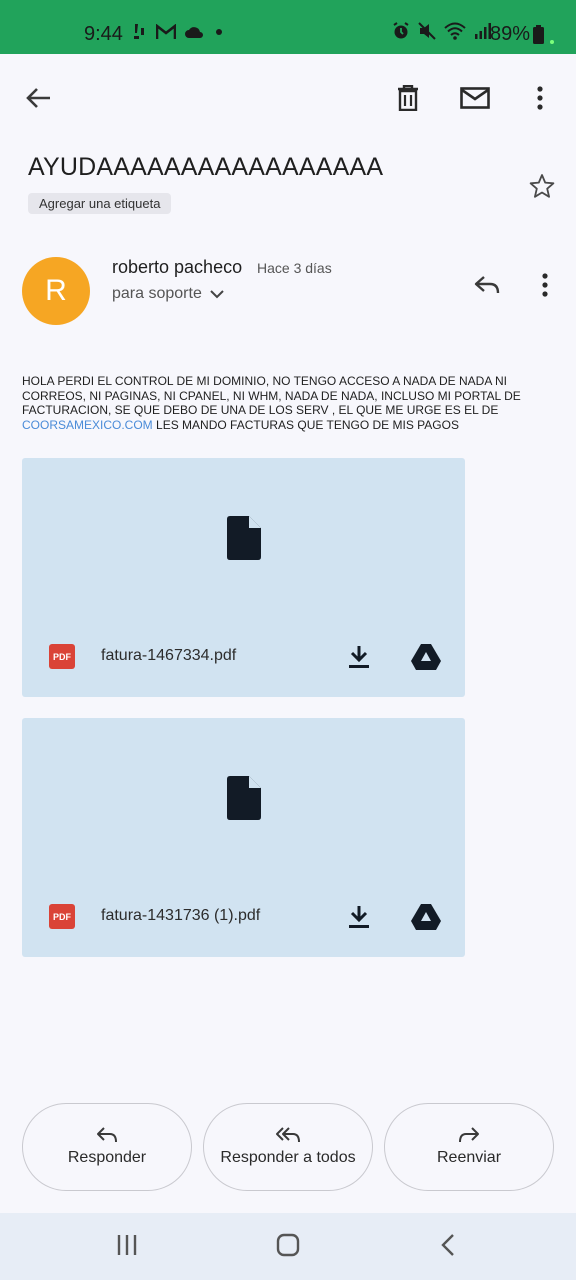 The width and height of the screenshot is (576, 1280). I want to click on back-arrow-icon, so click(38, 98).